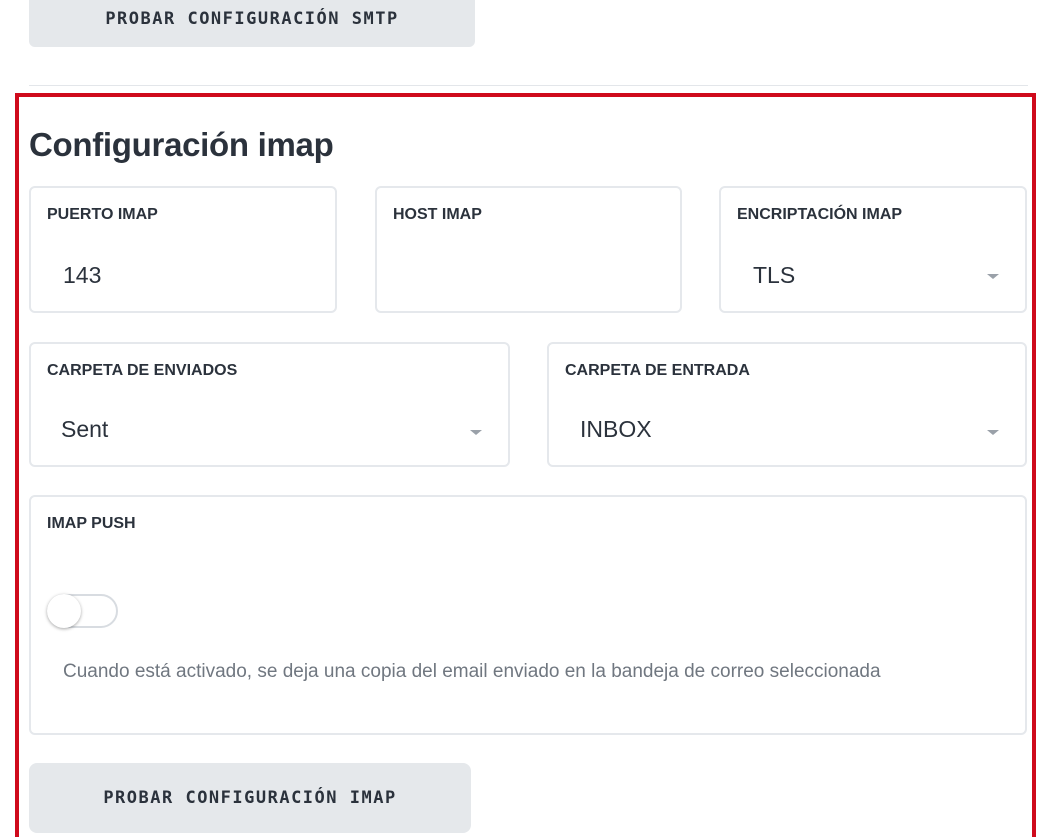  Describe the element at coordinates (787, 404) in the screenshot. I see `inbox-folder-select: CARPETA DE ENTRADA INBOX` at that location.